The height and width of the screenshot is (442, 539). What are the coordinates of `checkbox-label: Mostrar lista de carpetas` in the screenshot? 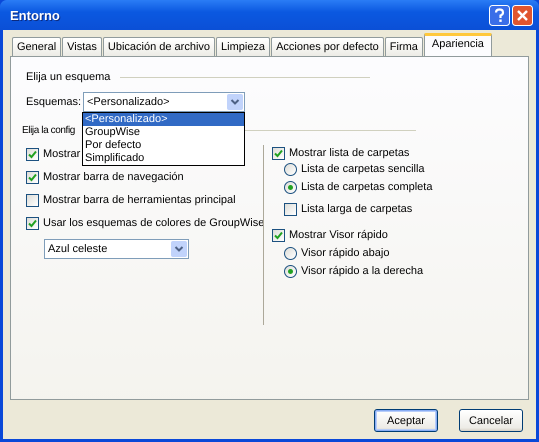 It's located at (349, 153).